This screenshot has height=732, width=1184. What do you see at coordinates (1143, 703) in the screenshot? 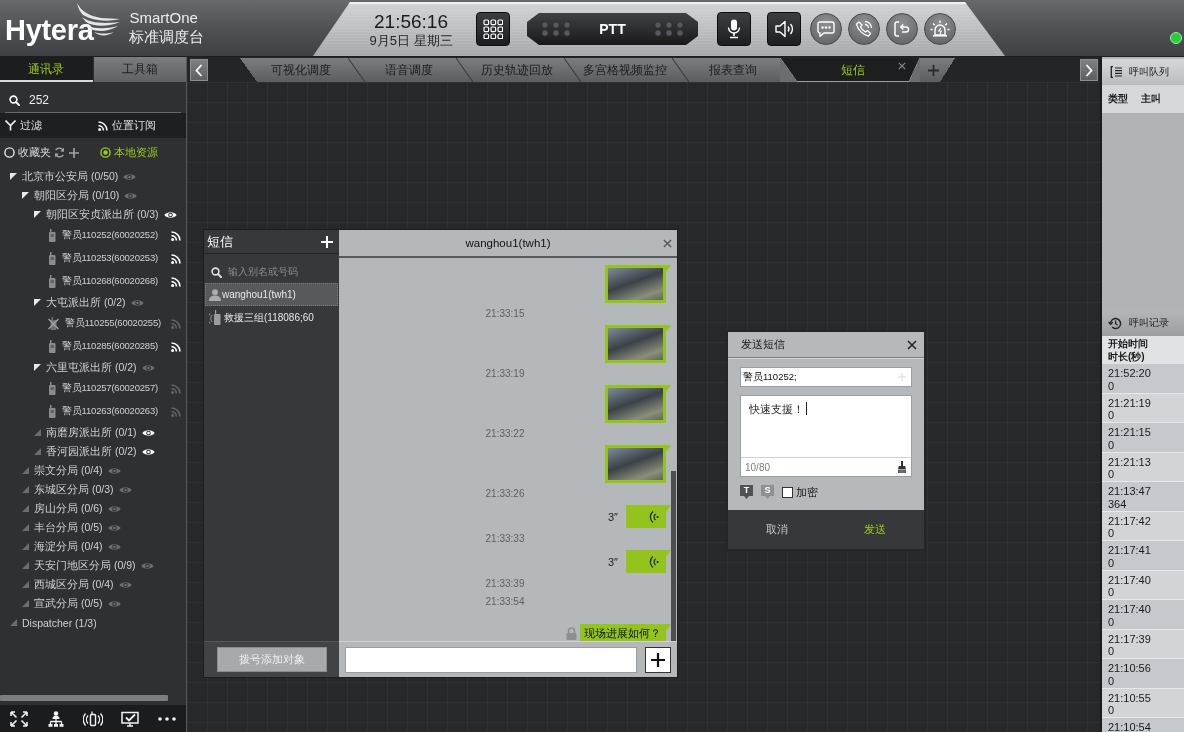
I see `call-log-row: 21:10:55 0` at bounding box center [1143, 703].